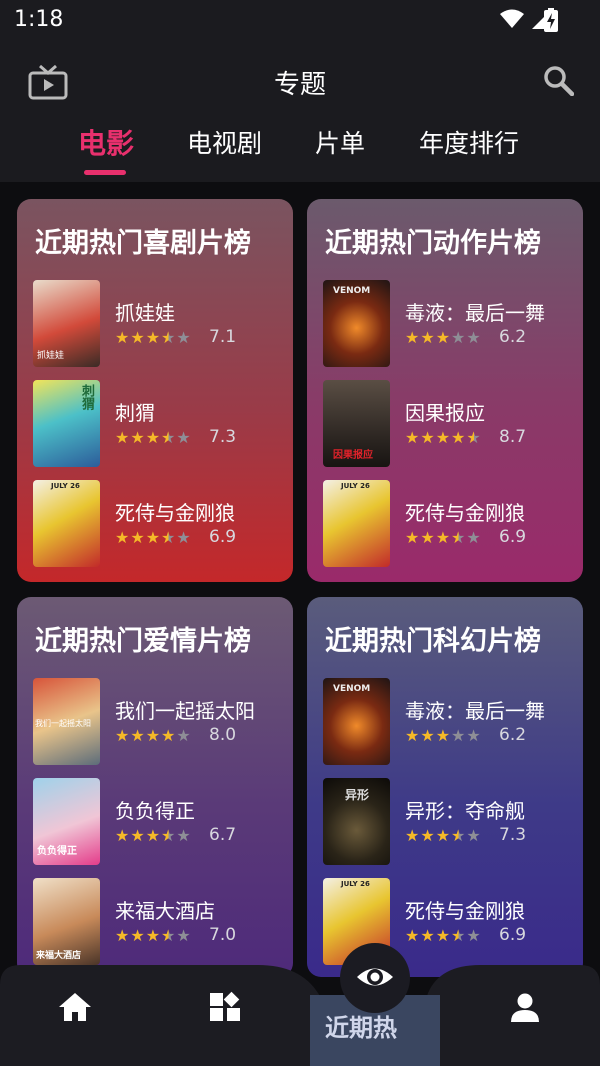  What do you see at coordinates (300, 1015) in the screenshot?
I see `bottom-nav: 近期热` at bounding box center [300, 1015].